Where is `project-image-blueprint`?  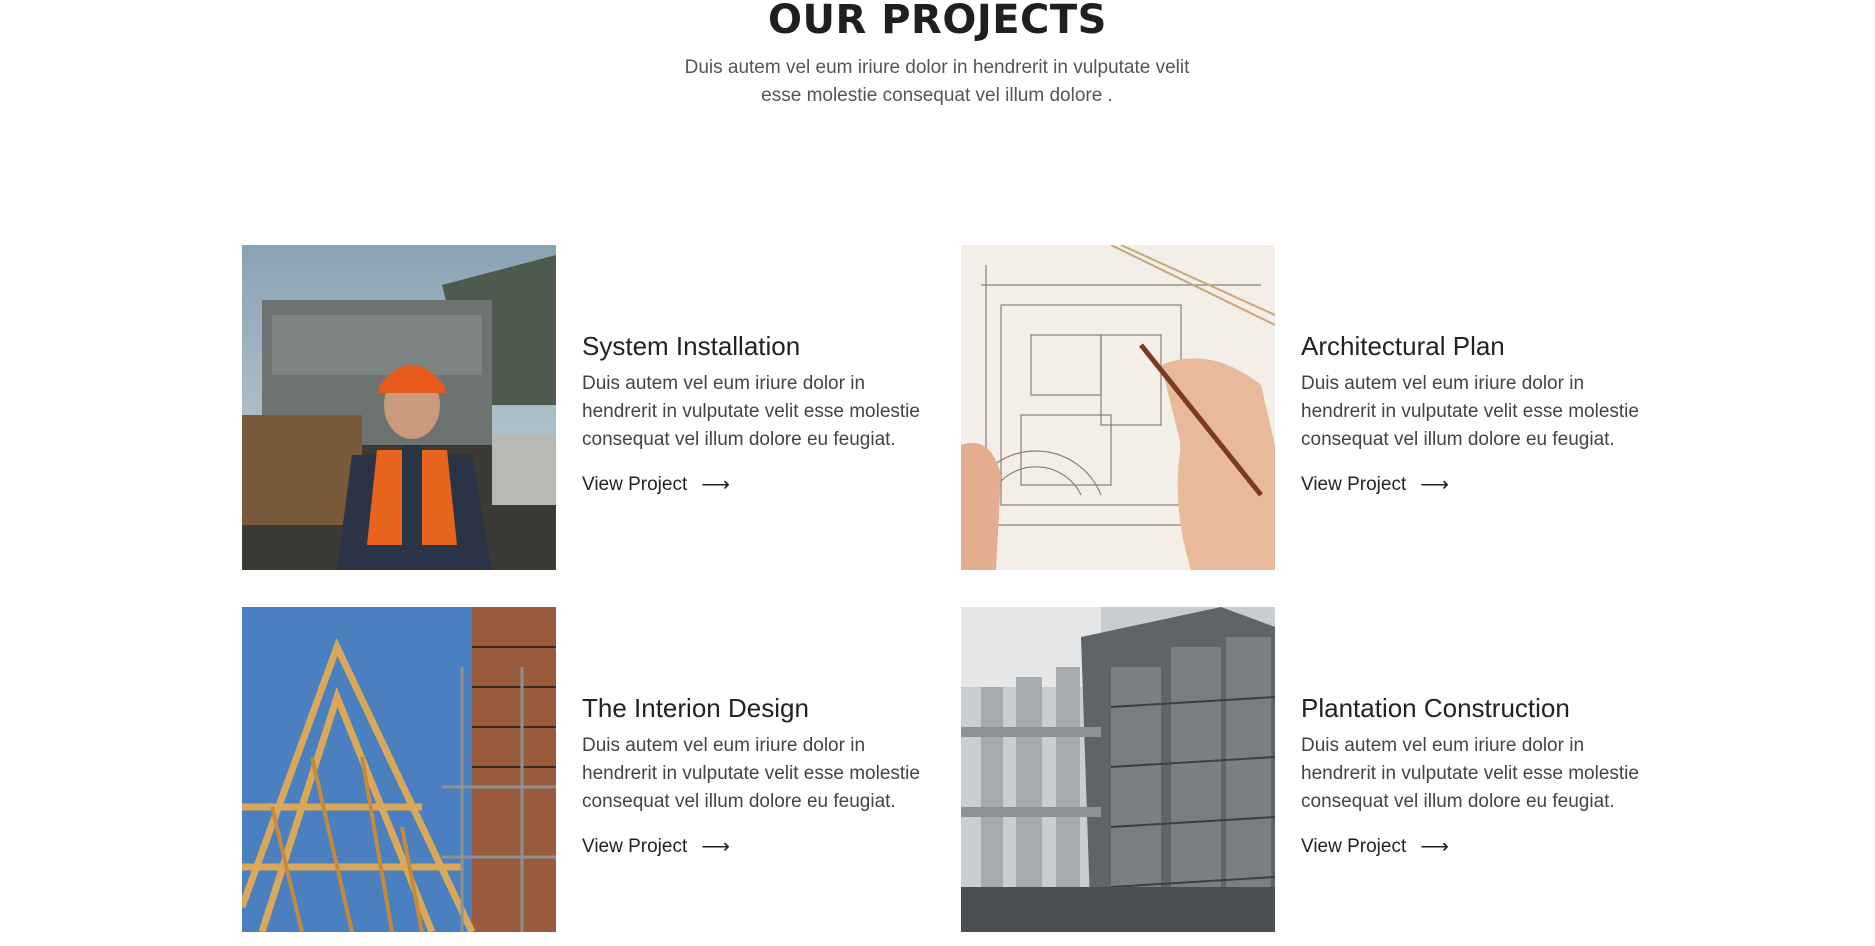 project-image-blueprint is located at coordinates (1118, 407).